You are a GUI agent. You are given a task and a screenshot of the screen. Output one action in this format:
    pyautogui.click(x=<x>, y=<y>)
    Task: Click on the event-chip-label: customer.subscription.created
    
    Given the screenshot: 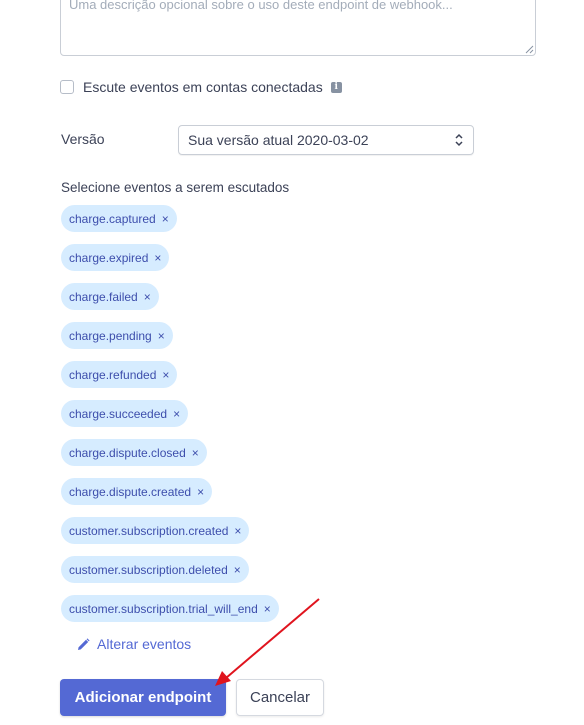 What is the action you would take?
    pyautogui.click(x=149, y=530)
    